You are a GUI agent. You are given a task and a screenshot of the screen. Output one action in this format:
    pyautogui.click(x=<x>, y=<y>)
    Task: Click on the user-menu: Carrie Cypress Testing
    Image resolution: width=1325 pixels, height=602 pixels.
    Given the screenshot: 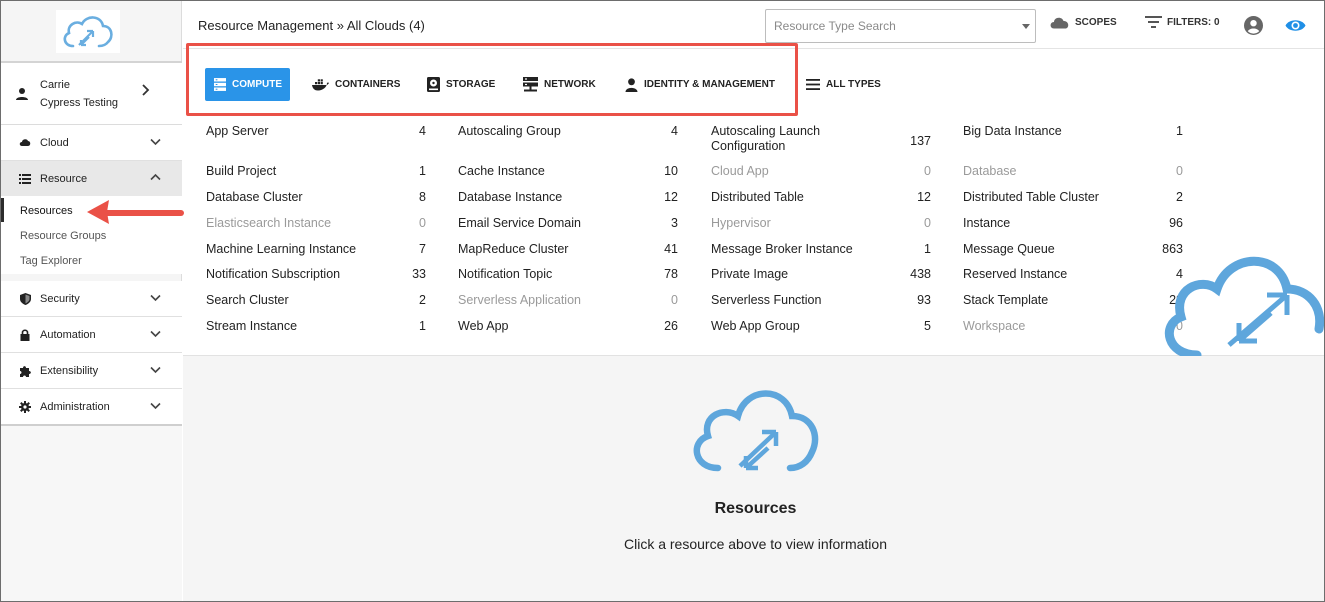 What is the action you would take?
    pyautogui.click(x=91, y=94)
    